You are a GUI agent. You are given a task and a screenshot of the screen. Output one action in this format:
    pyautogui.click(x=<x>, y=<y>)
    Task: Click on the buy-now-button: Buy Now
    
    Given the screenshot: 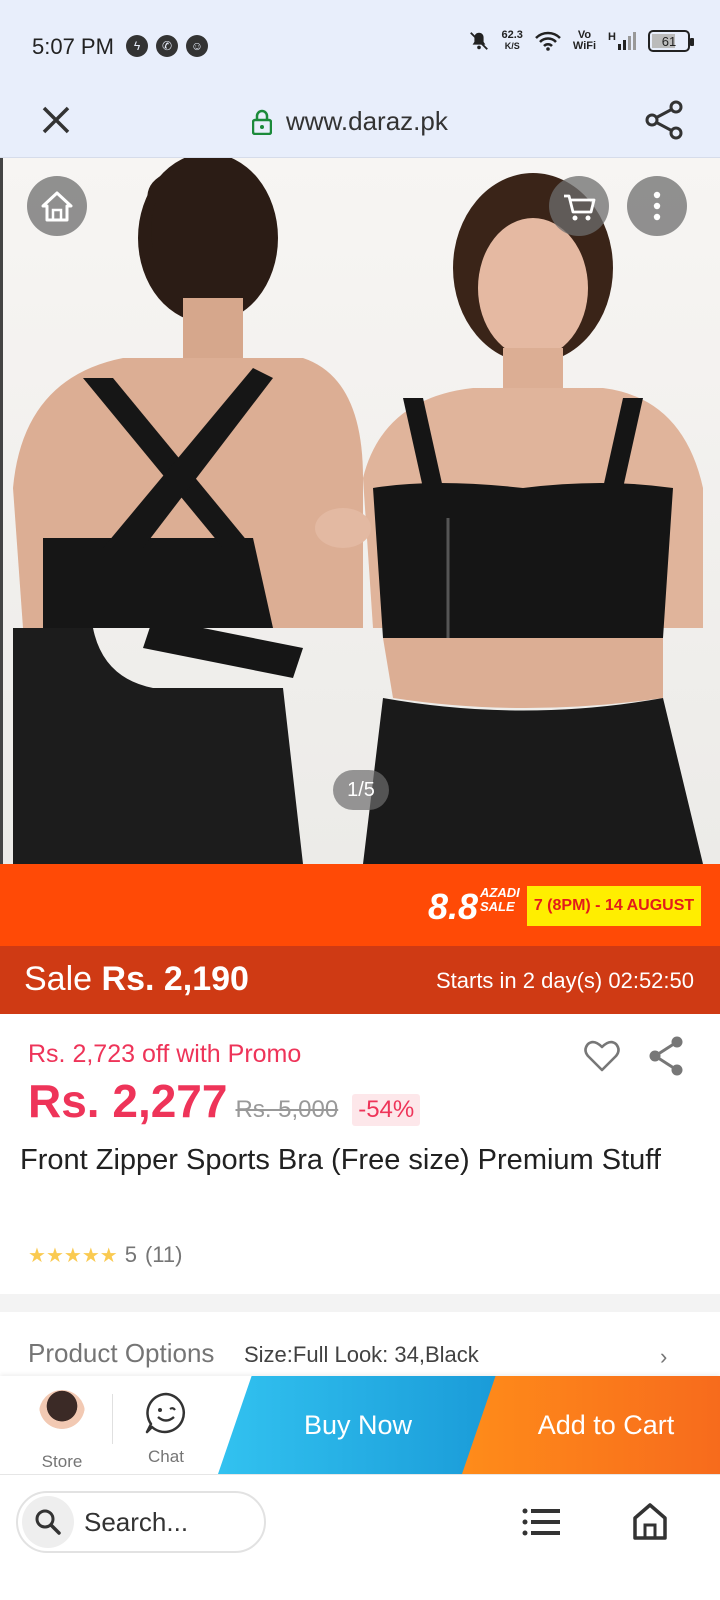 What is the action you would take?
    pyautogui.click(x=358, y=1425)
    